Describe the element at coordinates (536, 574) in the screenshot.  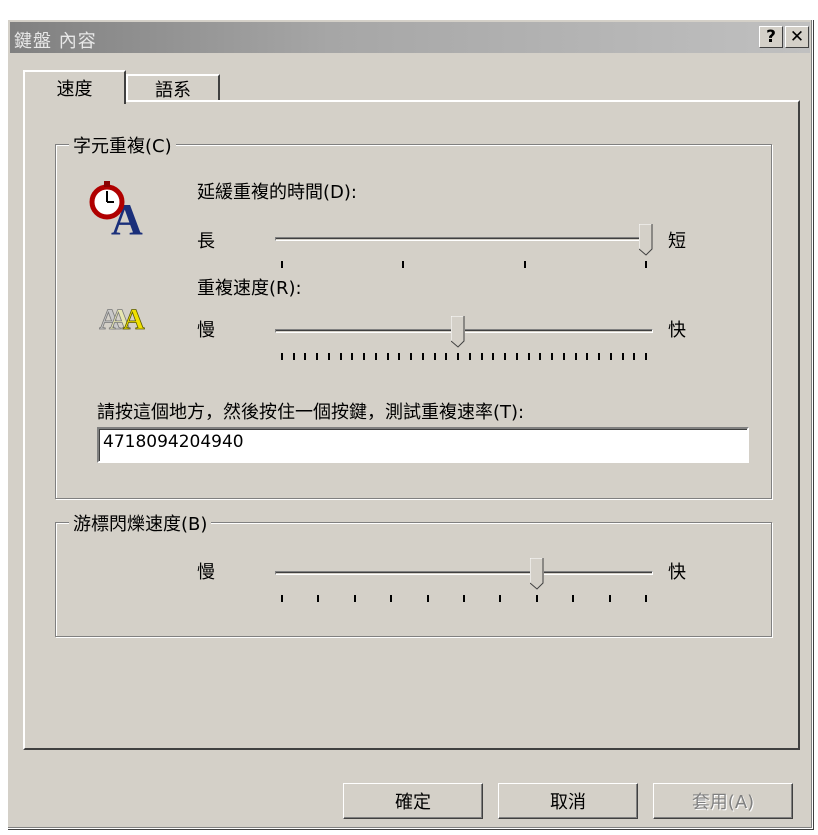
I see `cursor-blink-thumb` at that location.